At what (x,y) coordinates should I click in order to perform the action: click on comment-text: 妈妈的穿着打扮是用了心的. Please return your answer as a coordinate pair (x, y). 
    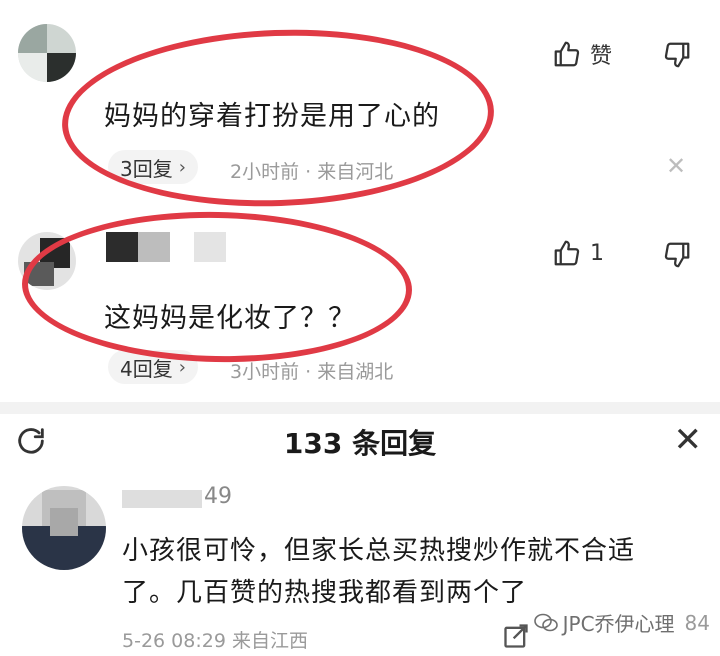
    Looking at the image, I should click on (272, 116).